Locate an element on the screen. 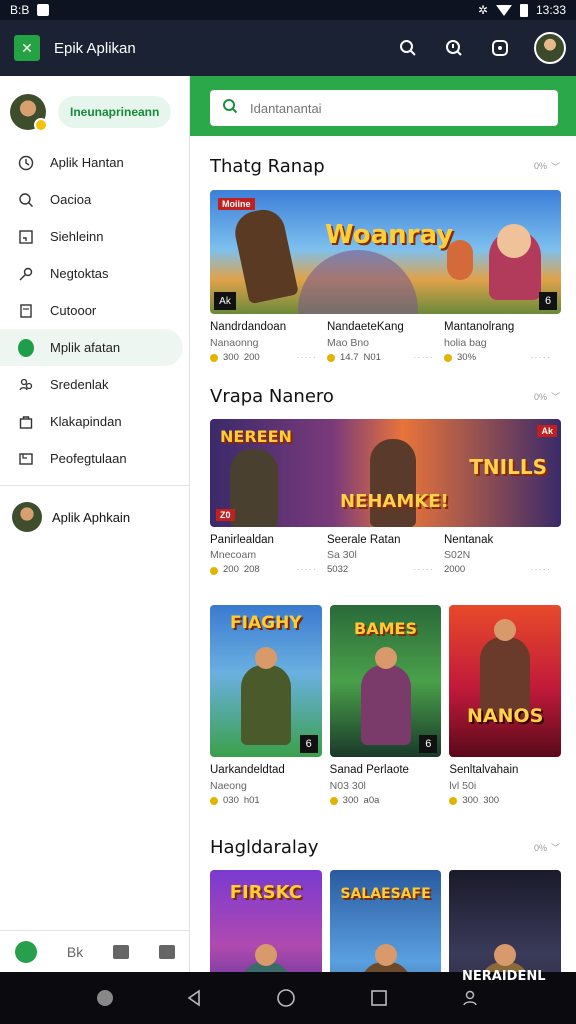 This screenshot has width=576, height=1024. camera-icon is located at coordinates (167, 951).